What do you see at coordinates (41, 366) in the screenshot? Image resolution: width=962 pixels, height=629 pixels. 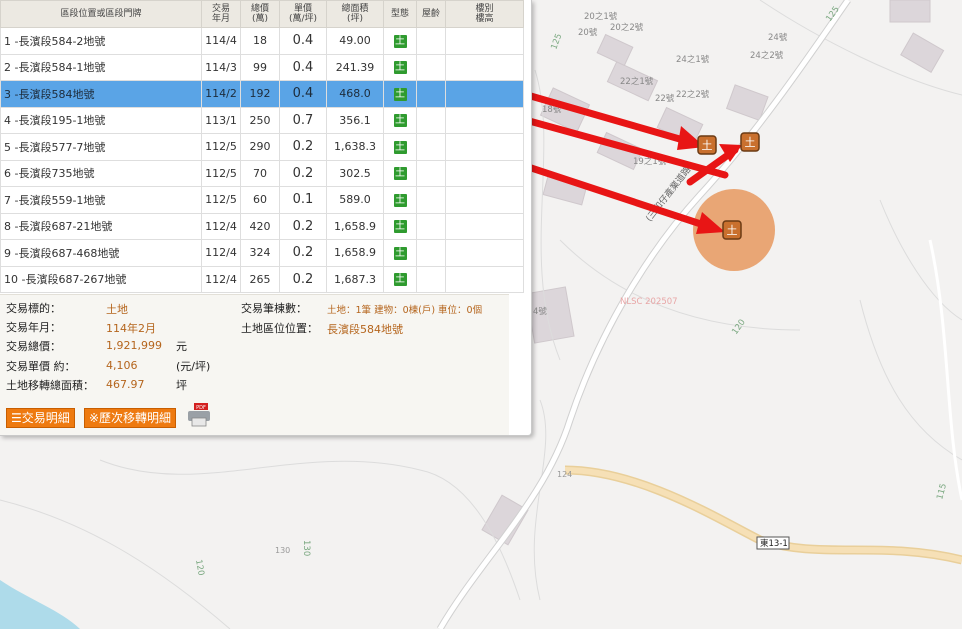 I see `unitprice-label: 交易單價 約：` at bounding box center [41, 366].